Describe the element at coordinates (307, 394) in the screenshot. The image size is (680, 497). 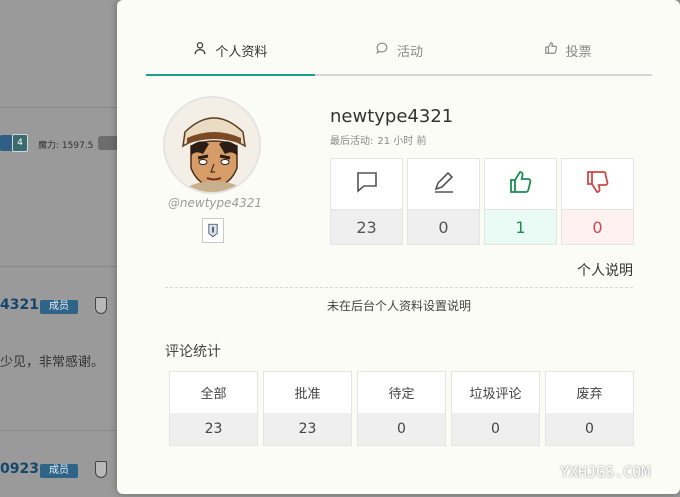
I see `stat-label: 批准` at that location.